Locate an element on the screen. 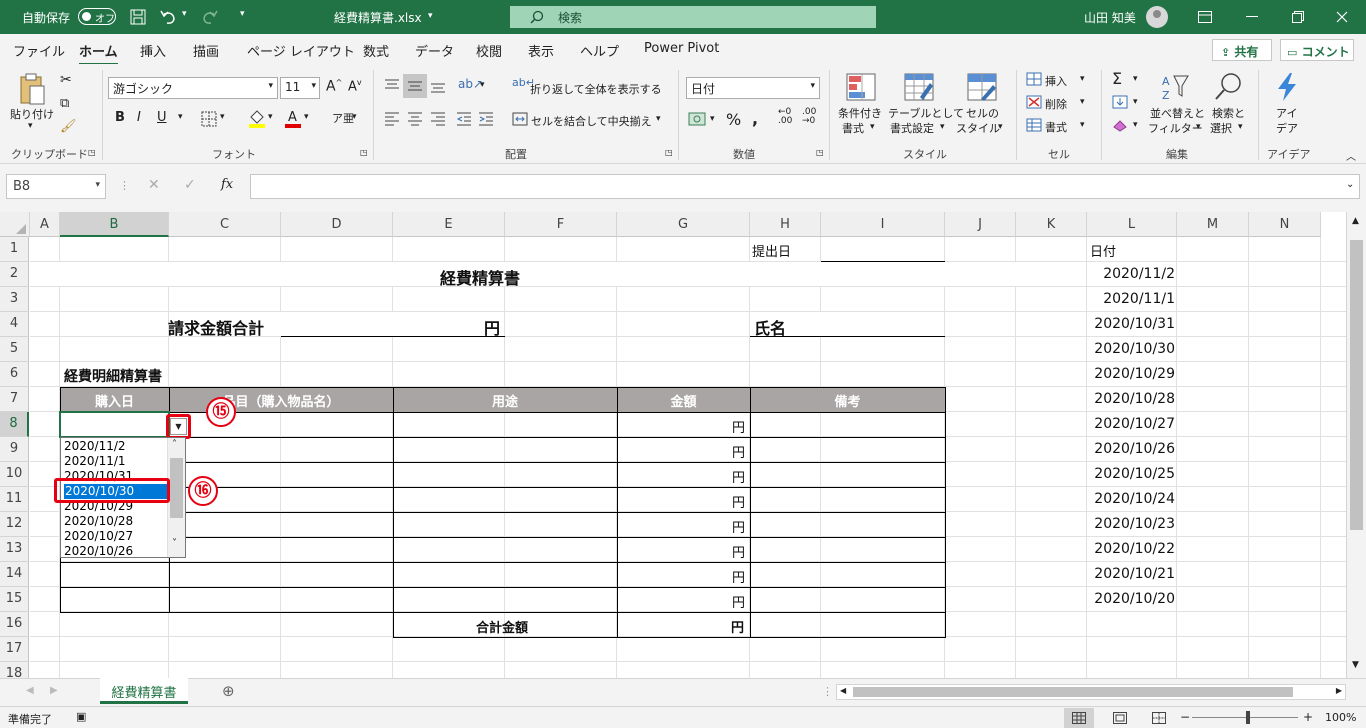 Image resolution: width=1366 pixels, height=728 pixels. active-cell-border is located at coordinates (114, 424).